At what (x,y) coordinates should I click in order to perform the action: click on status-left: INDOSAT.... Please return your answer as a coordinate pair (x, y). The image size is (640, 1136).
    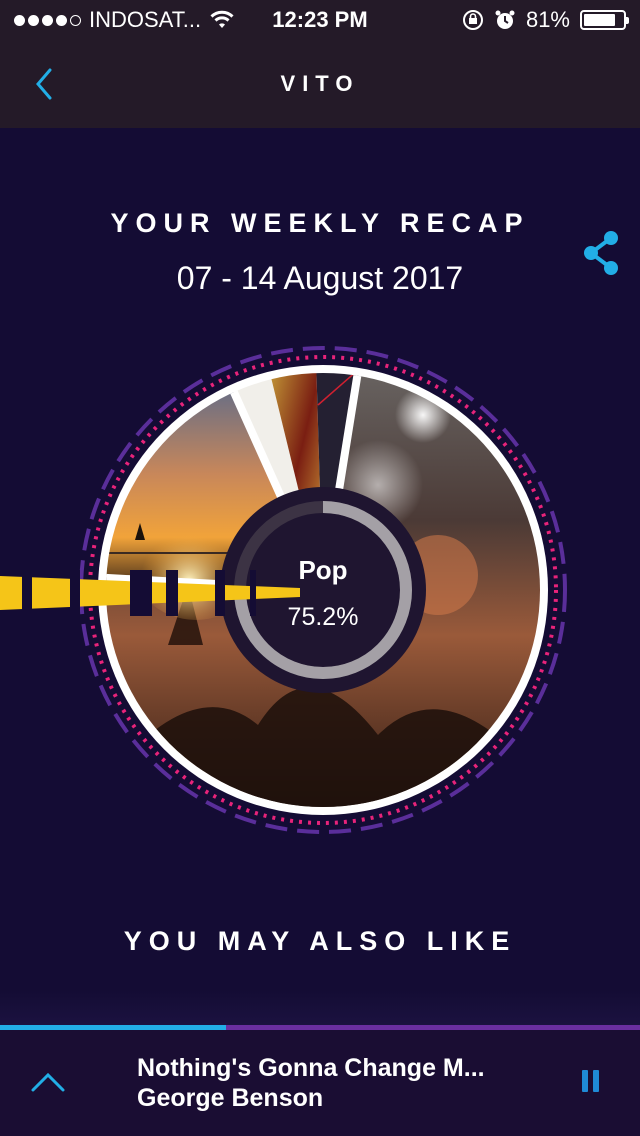
    Looking at the image, I should click on (124, 20).